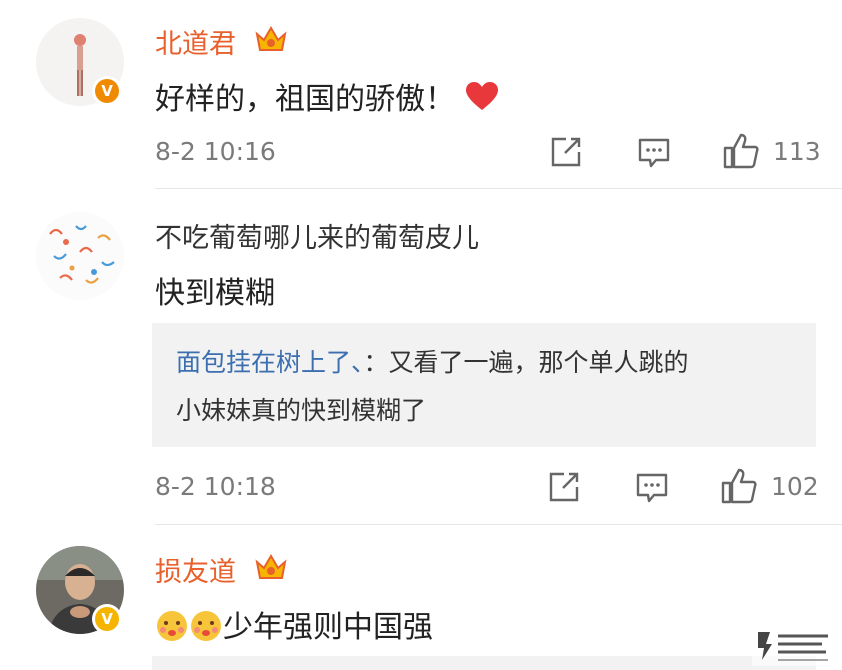  I want to click on username: 损友道, so click(195, 569).